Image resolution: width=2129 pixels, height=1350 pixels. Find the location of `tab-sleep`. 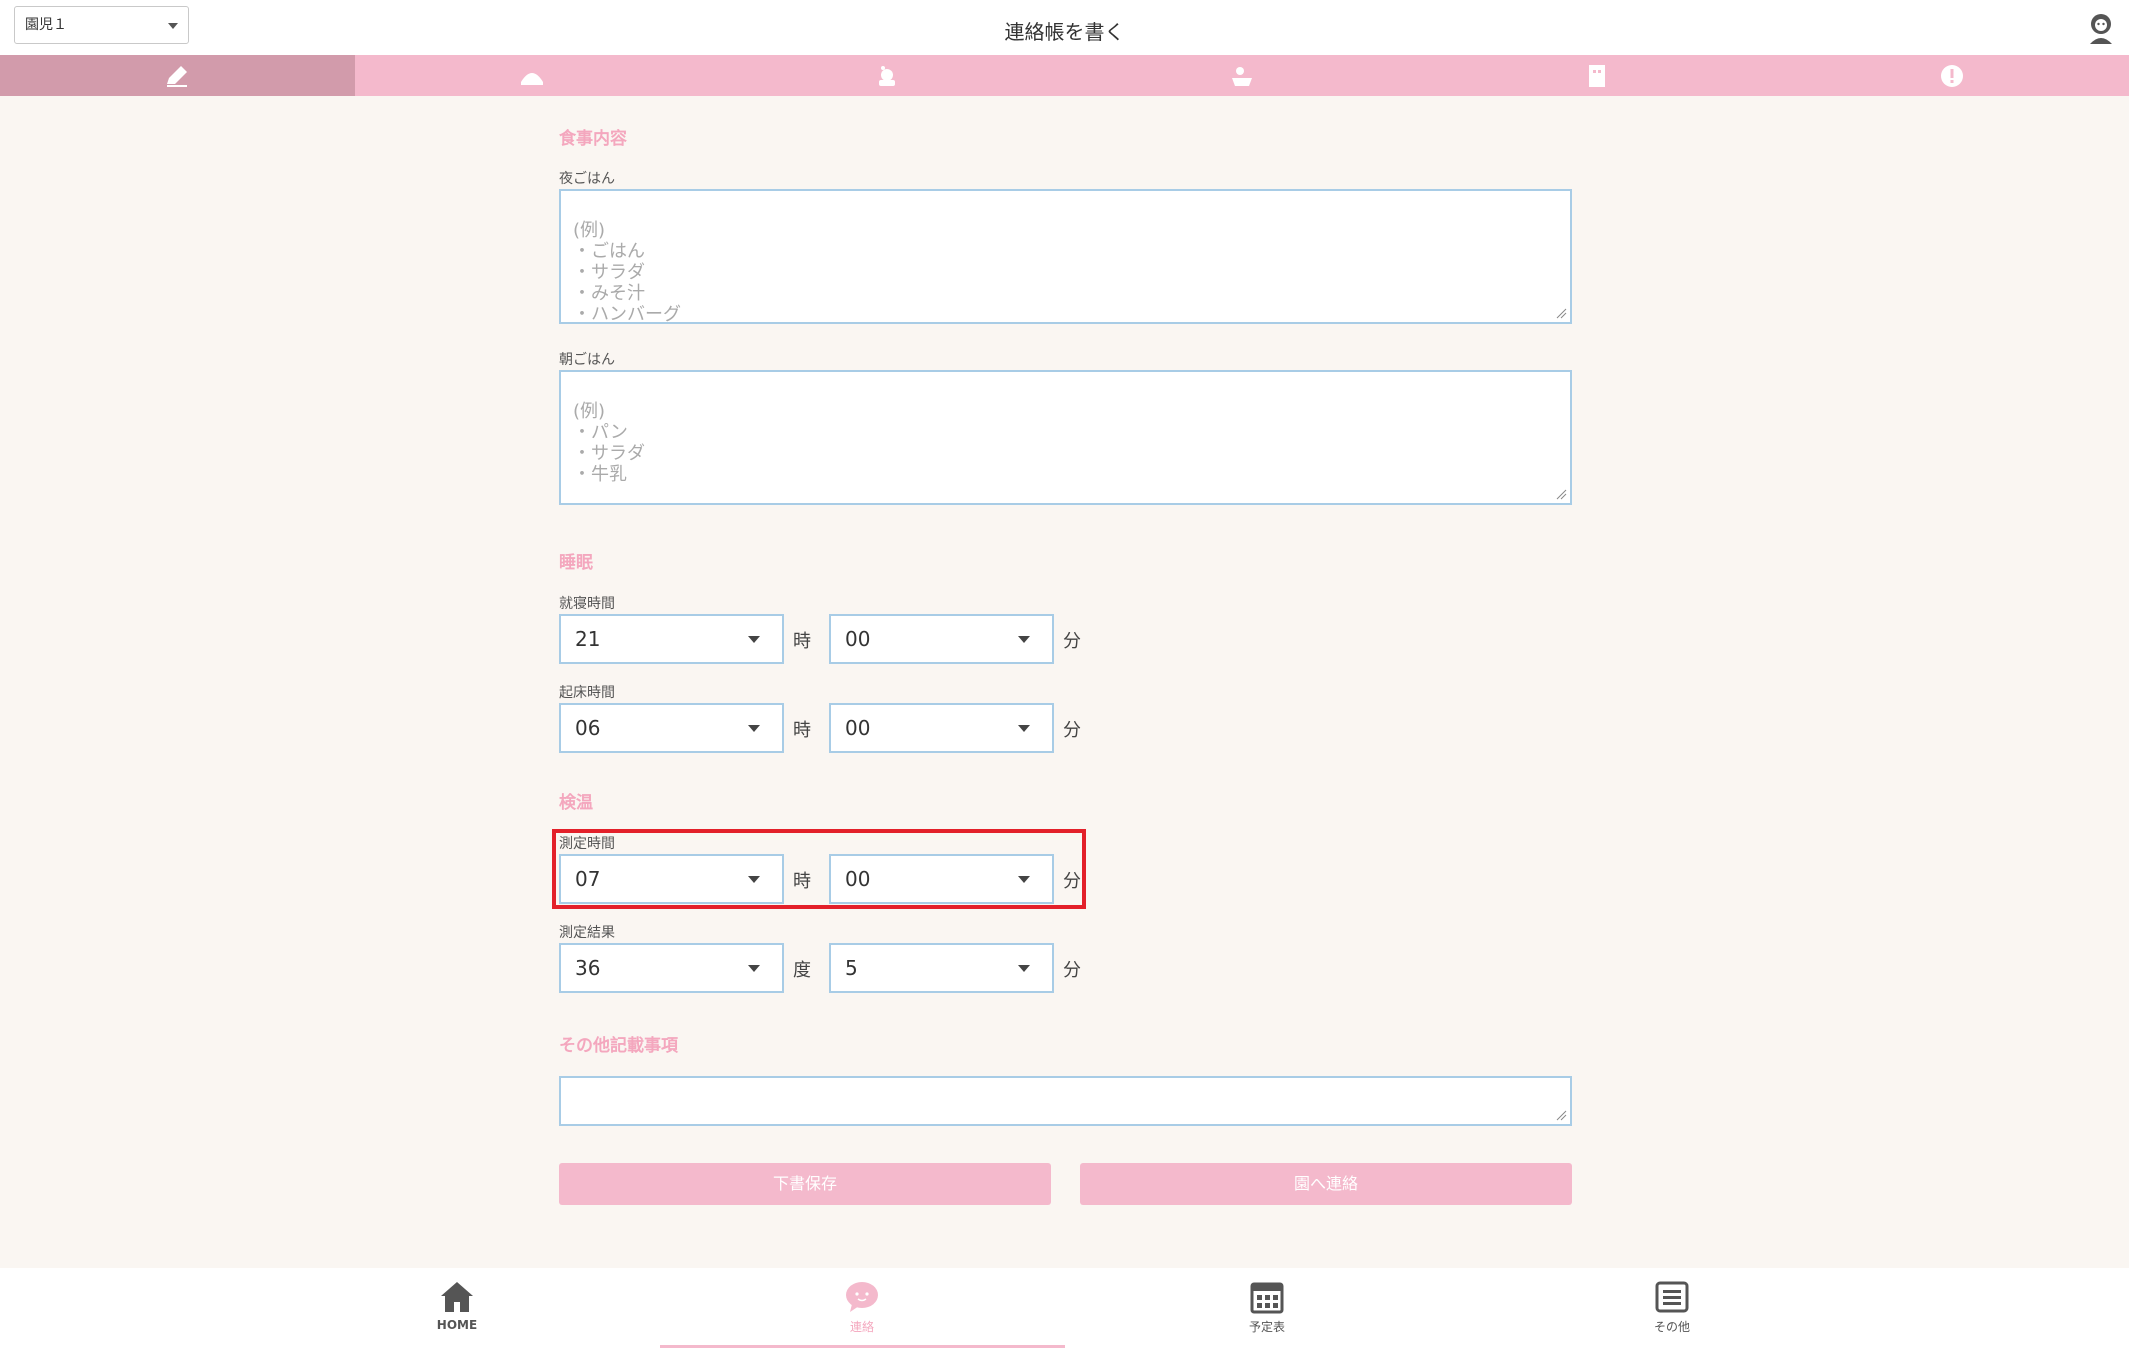

tab-sleep is located at coordinates (887, 75).